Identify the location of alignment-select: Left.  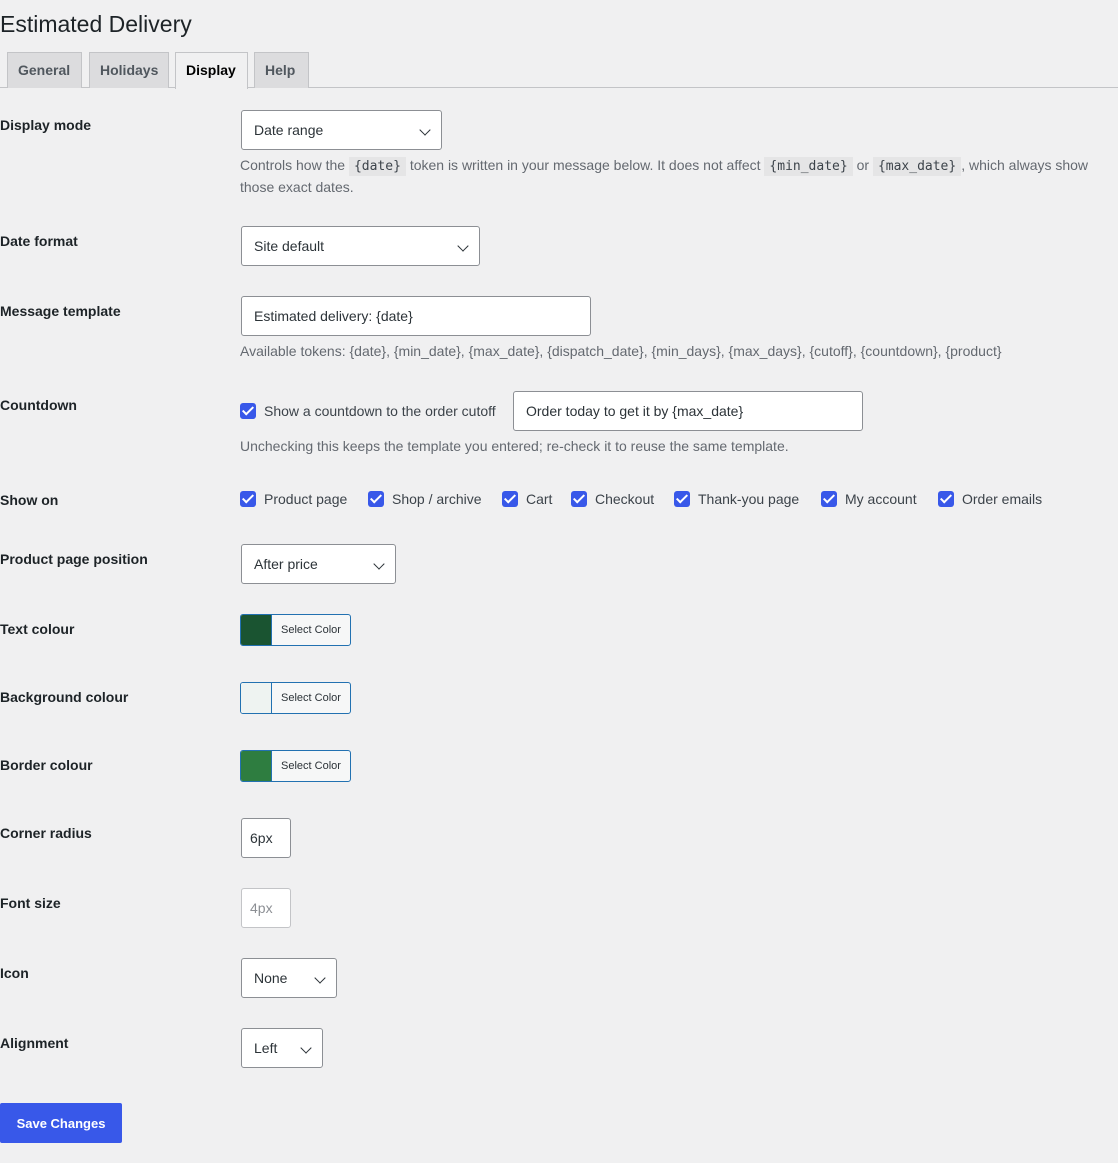
(282, 1048).